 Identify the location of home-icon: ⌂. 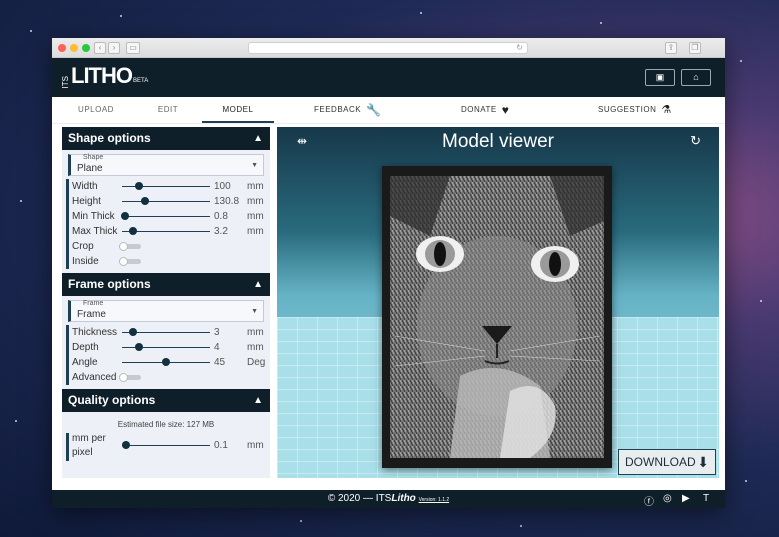
(696, 77).